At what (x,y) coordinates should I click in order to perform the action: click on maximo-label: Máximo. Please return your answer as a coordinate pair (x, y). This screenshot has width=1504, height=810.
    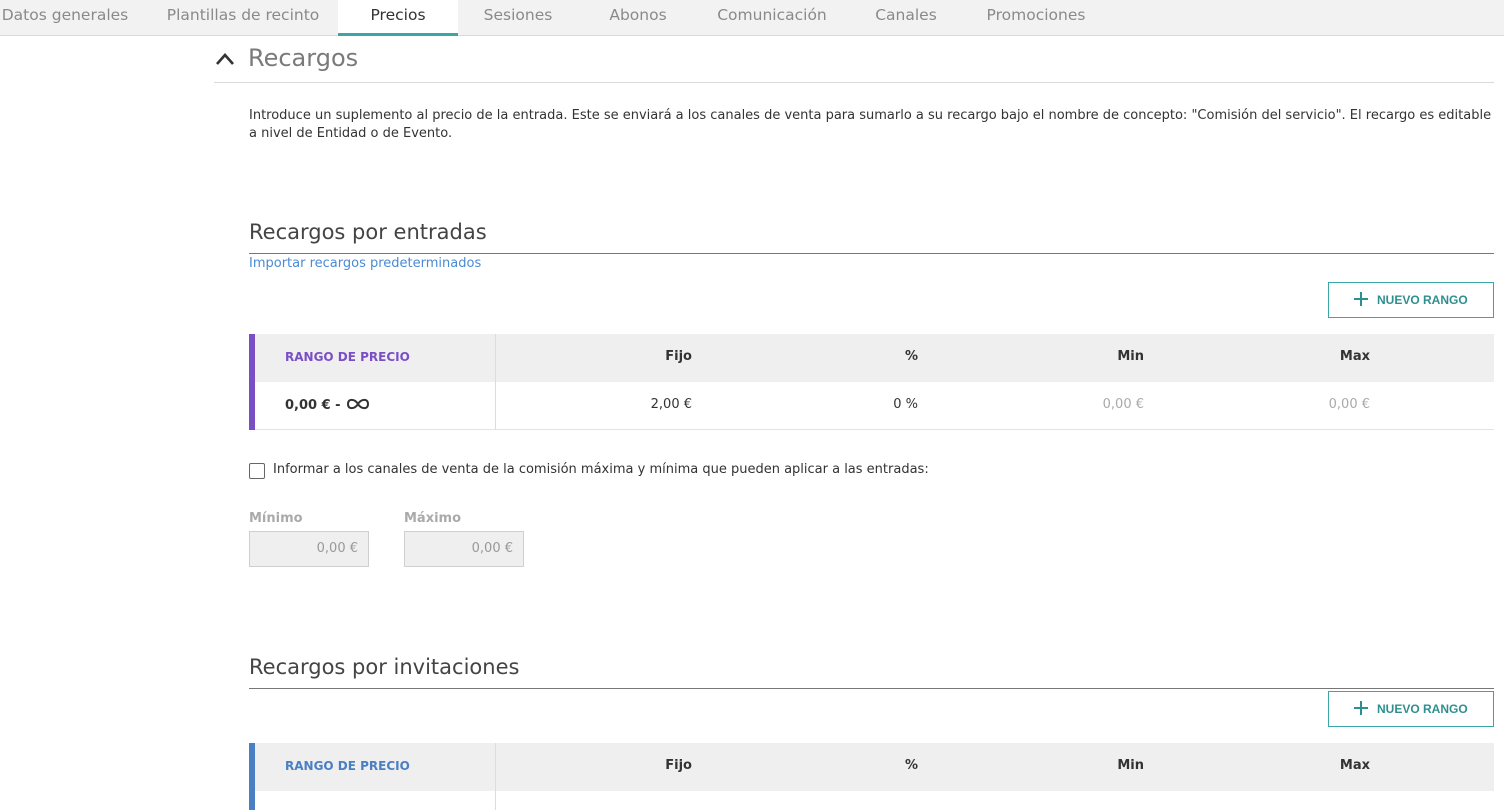
    Looking at the image, I should click on (433, 518).